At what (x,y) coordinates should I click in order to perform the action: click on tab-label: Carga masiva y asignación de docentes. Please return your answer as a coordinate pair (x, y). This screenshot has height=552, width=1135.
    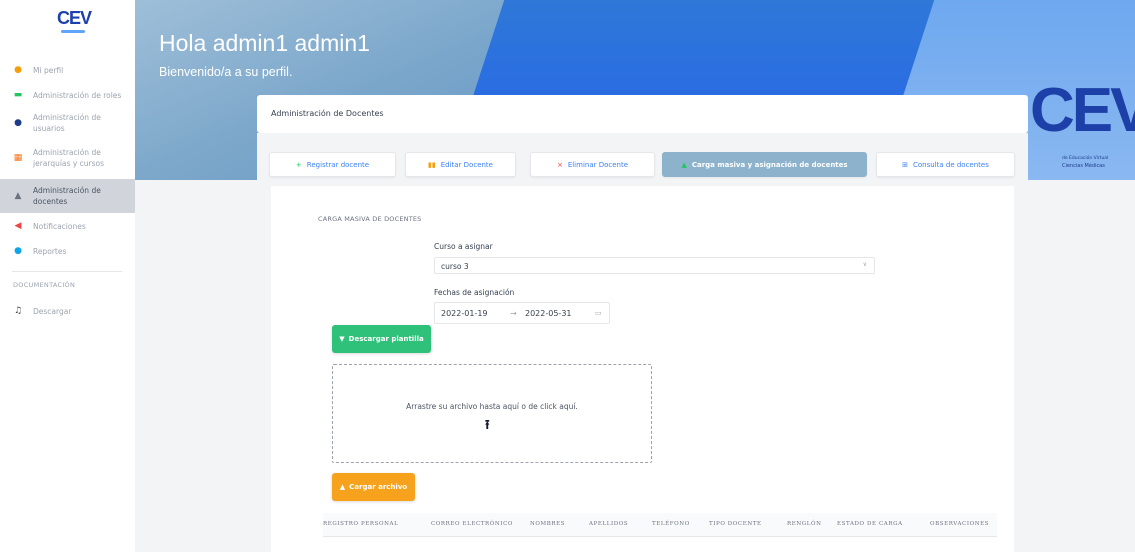
    Looking at the image, I should click on (769, 164).